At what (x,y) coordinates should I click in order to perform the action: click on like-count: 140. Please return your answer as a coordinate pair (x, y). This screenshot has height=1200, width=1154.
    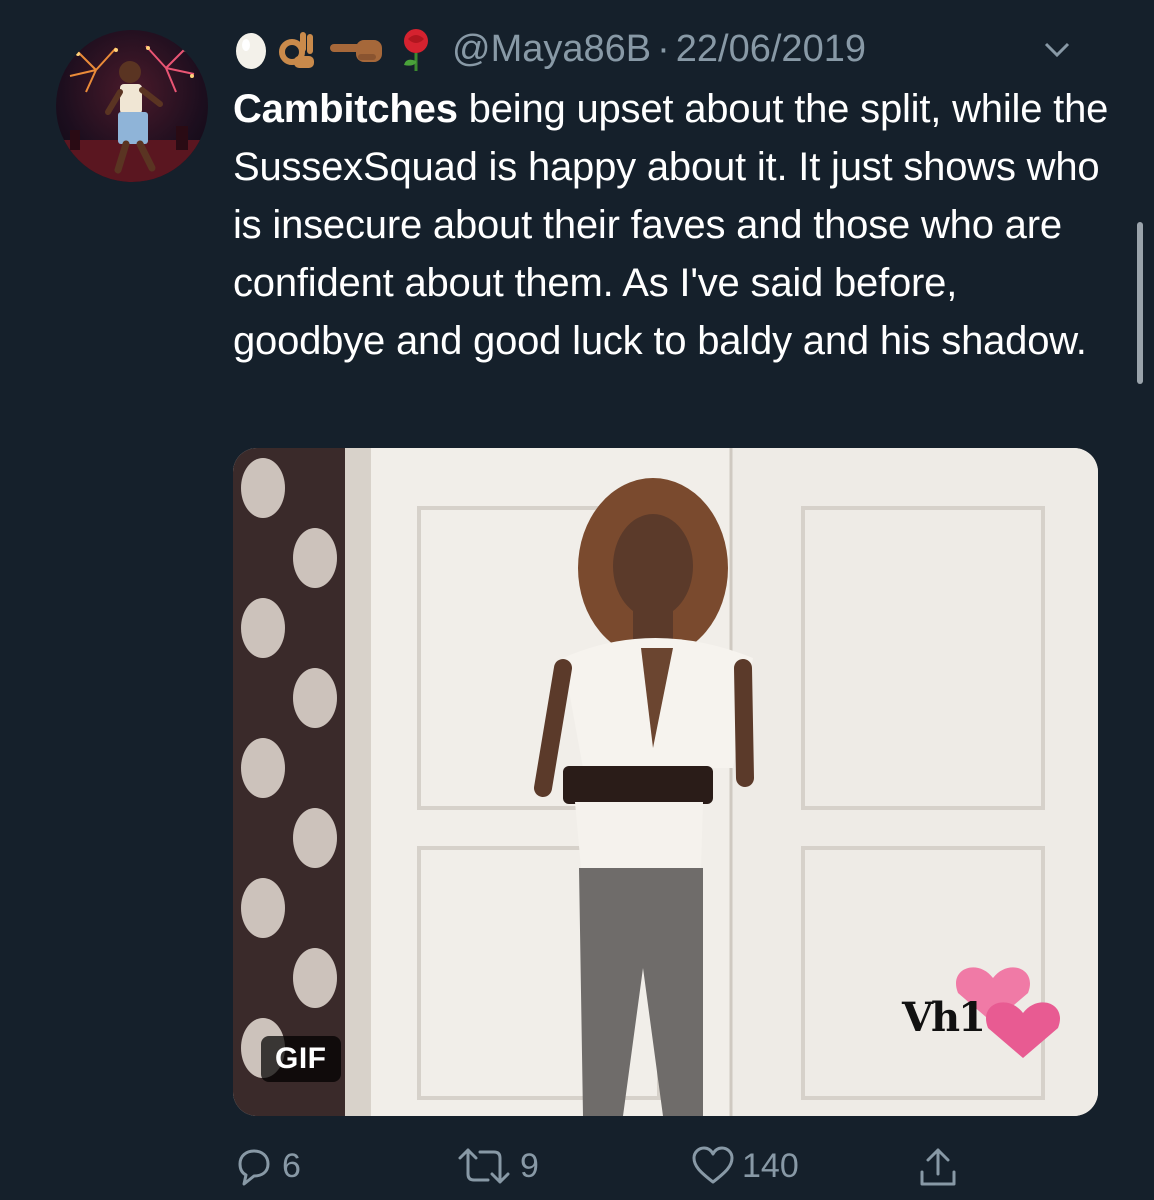
    Looking at the image, I should click on (770, 1165).